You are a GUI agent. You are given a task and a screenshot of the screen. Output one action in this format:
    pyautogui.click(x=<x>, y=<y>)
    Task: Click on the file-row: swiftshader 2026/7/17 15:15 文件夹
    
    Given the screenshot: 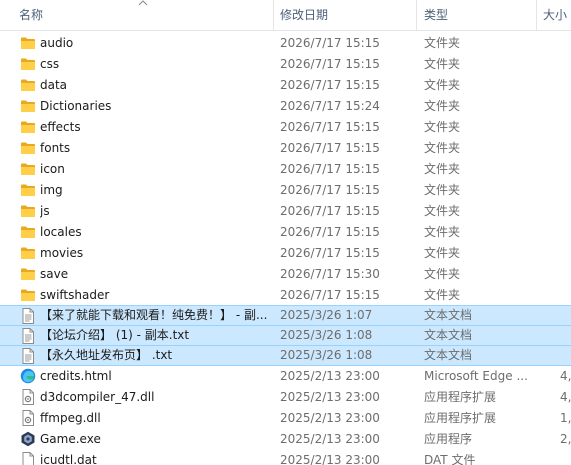 What is the action you would take?
    pyautogui.click(x=285, y=295)
    